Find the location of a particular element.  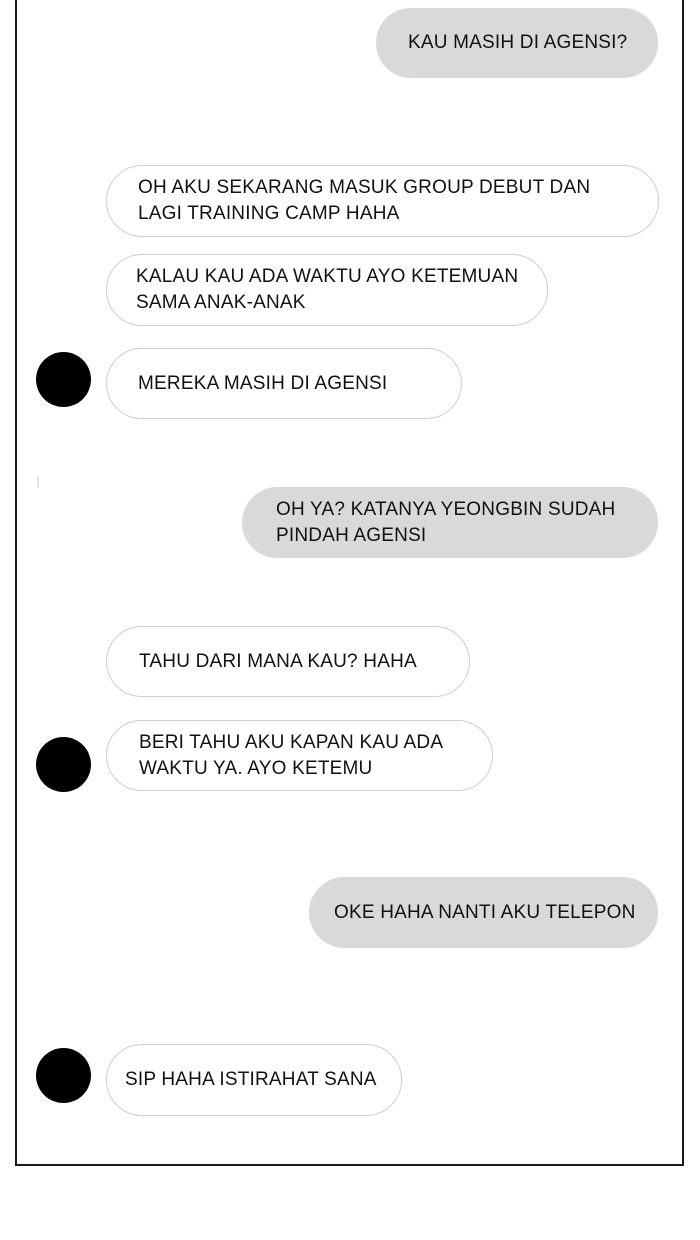

message-text: KAU MASIH DI AGENSI? is located at coordinates (518, 42).